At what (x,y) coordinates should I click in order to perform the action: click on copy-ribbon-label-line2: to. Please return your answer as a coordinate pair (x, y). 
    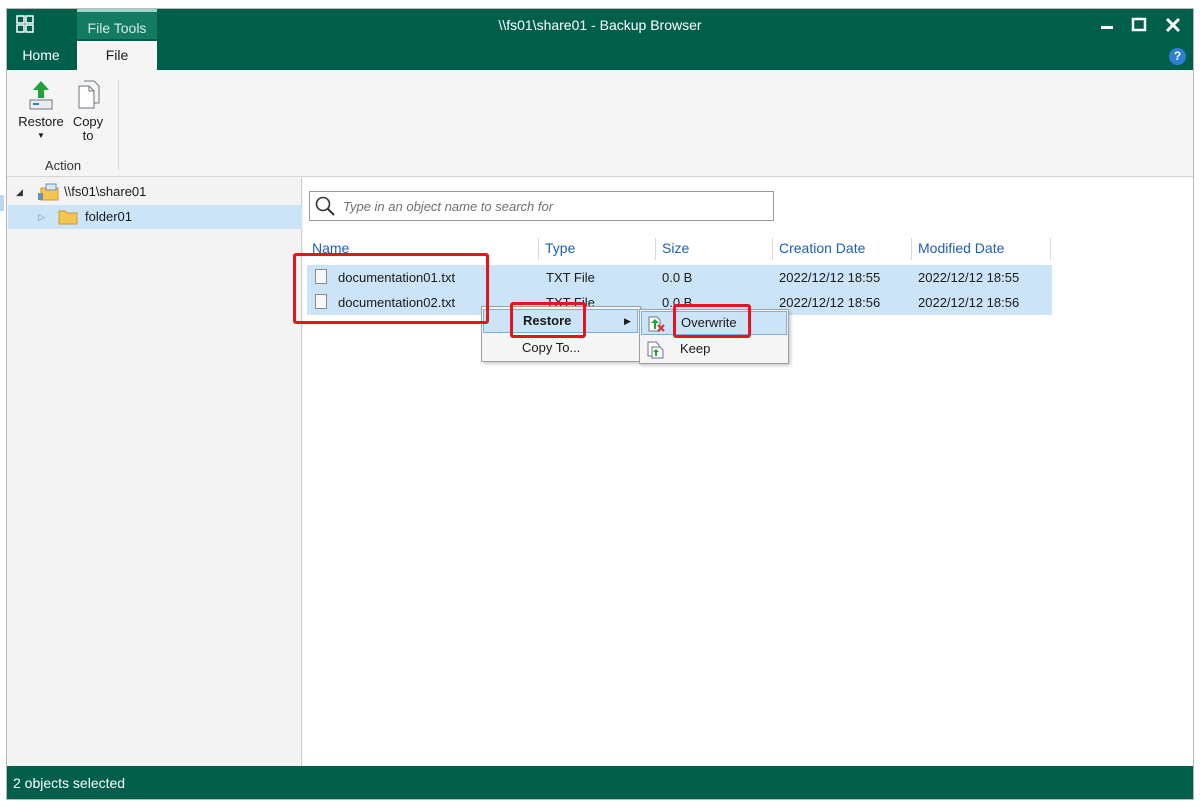
    Looking at the image, I should click on (88, 135).